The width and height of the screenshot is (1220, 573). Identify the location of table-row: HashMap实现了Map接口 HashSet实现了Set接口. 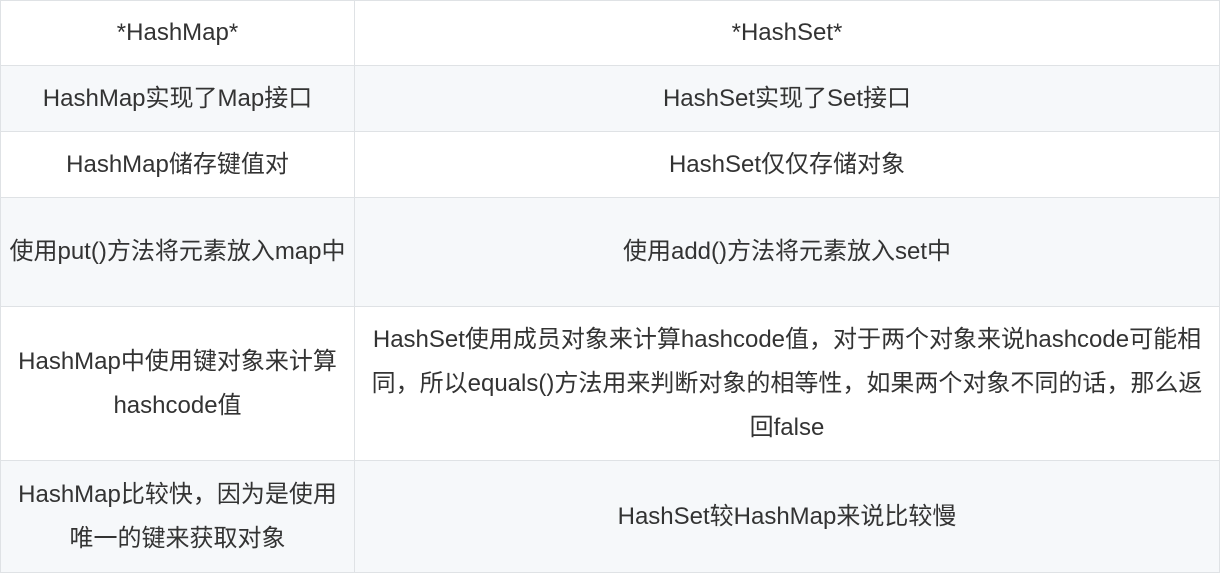
(610, 98).